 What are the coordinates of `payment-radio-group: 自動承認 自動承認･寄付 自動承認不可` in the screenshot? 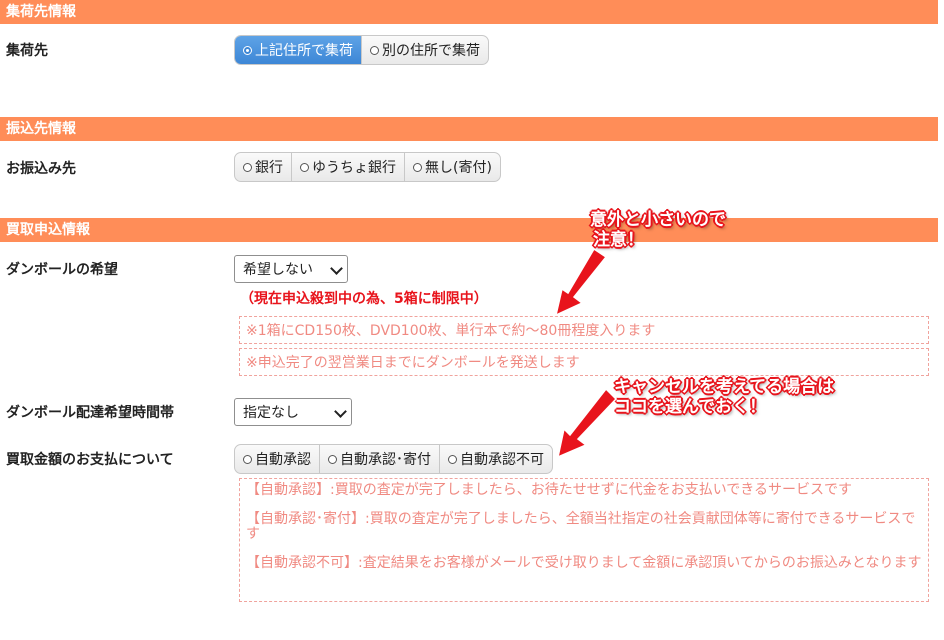 It's located at (393, 459).